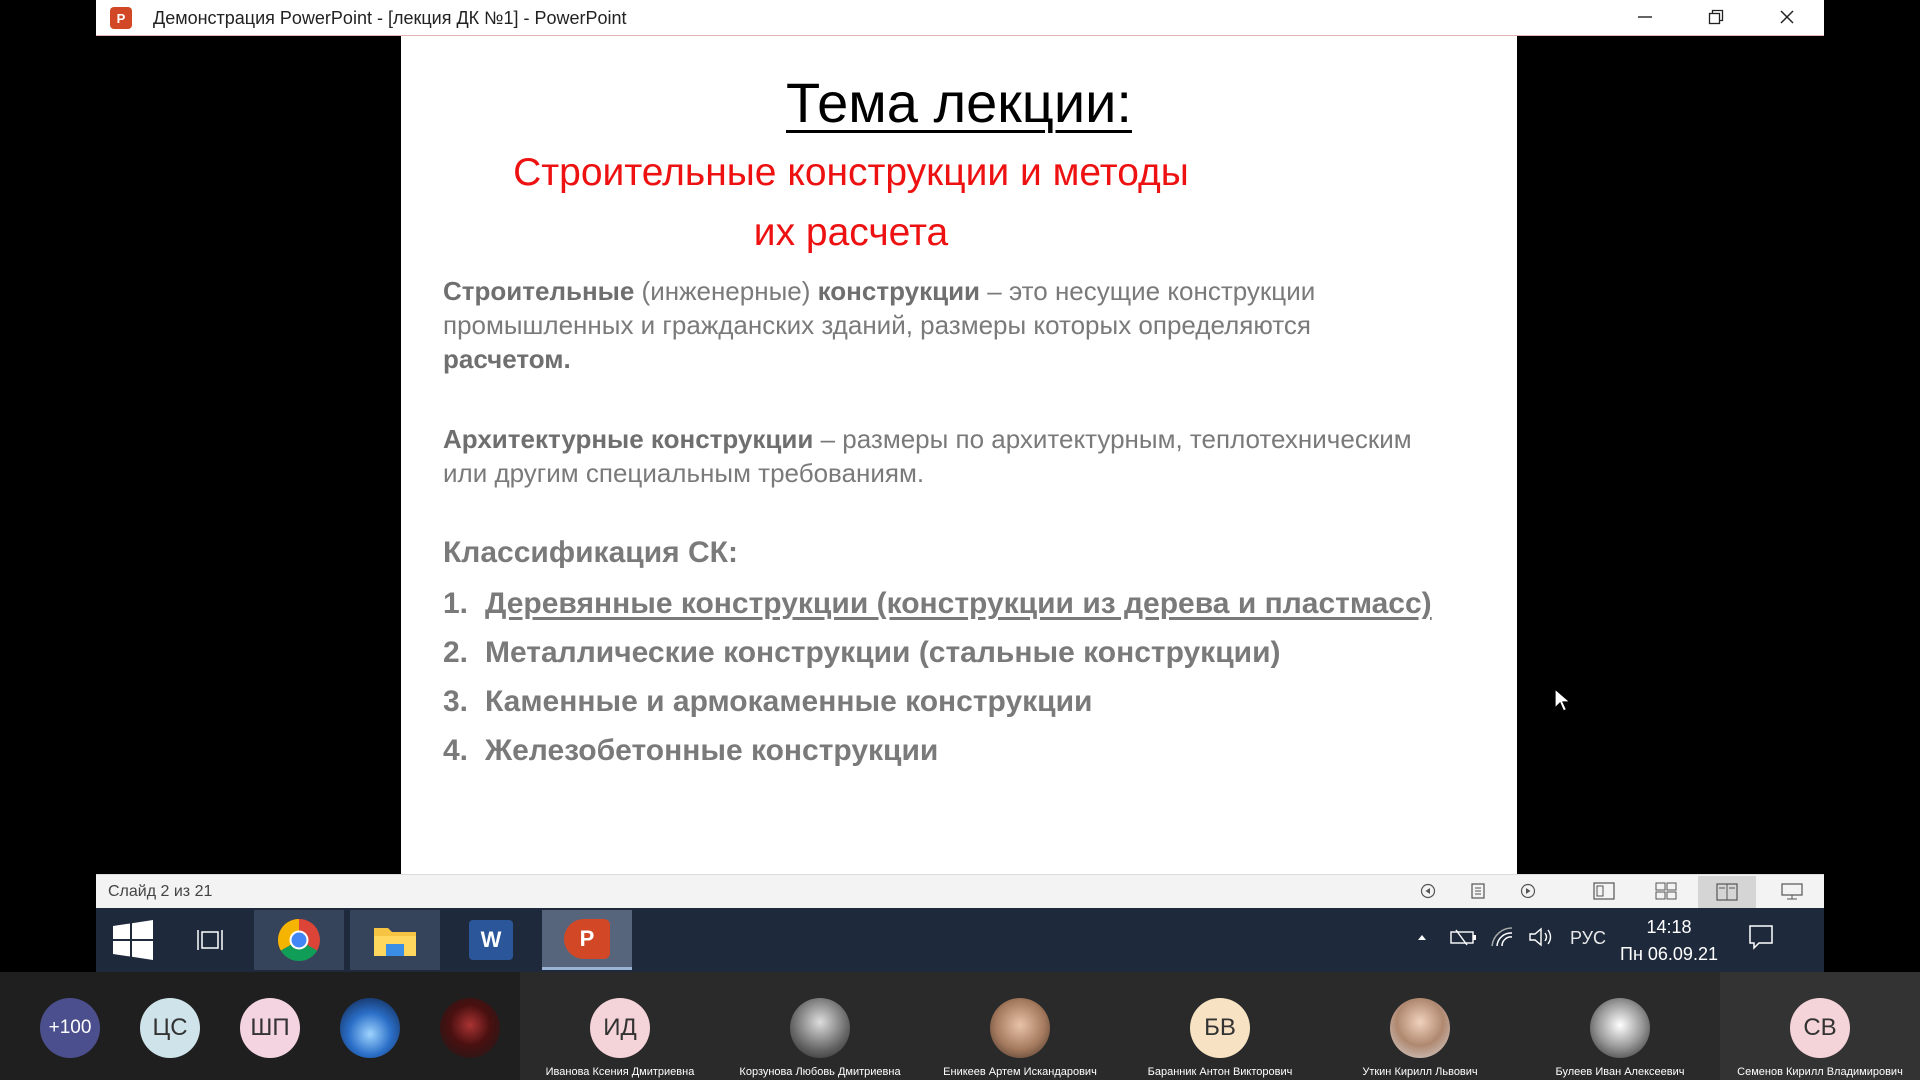 The image size is (1920, 1080). I want to click on powerpoint-taskbar-button: P, so click(587, 940).